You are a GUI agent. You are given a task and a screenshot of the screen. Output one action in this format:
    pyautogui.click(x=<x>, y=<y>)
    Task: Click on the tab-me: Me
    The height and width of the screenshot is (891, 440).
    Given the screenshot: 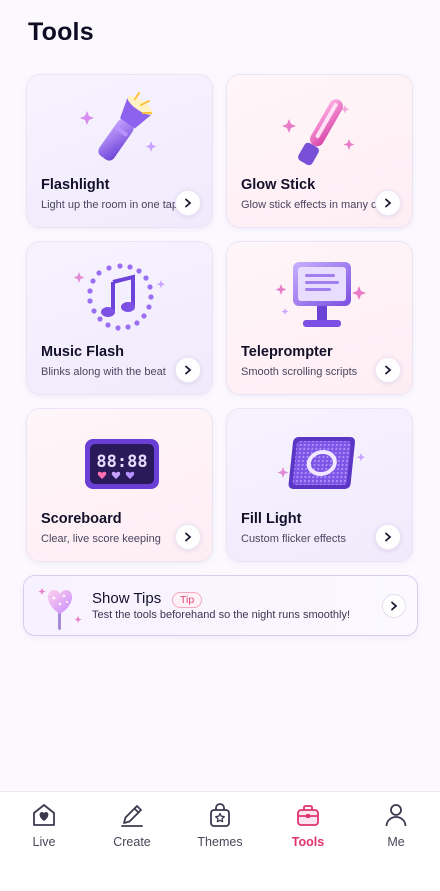 What is the action you would take?
    pyautogui.click(x=396, y=841)
    